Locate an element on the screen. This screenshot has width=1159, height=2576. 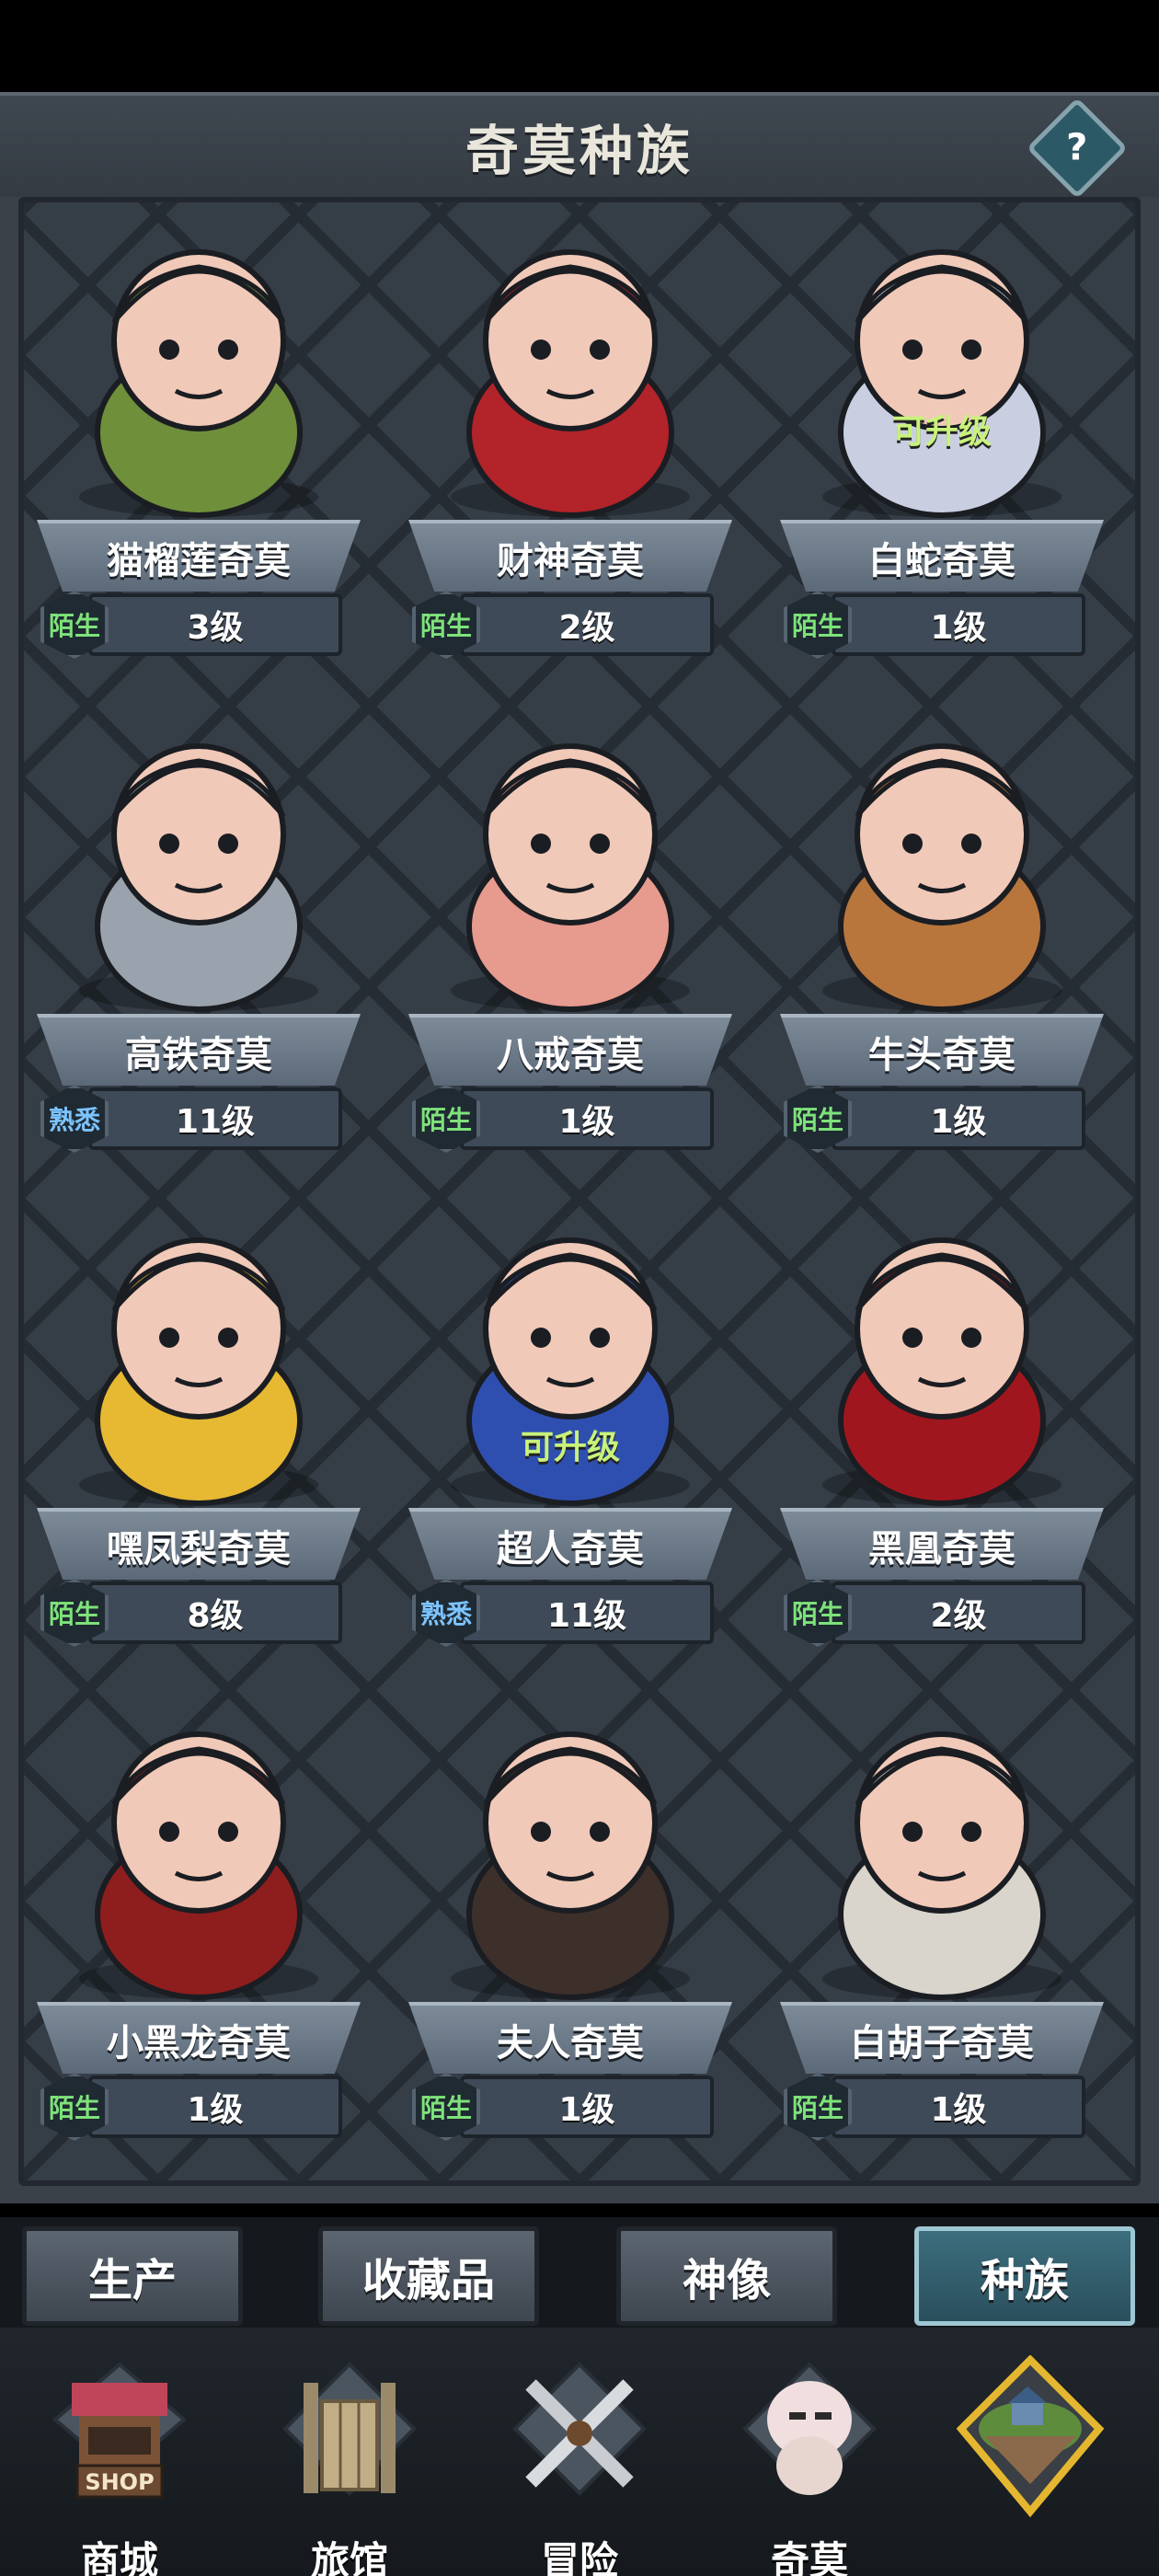
race-name-plate: 牛头奇莫 is located at coordinates (942, 1050).